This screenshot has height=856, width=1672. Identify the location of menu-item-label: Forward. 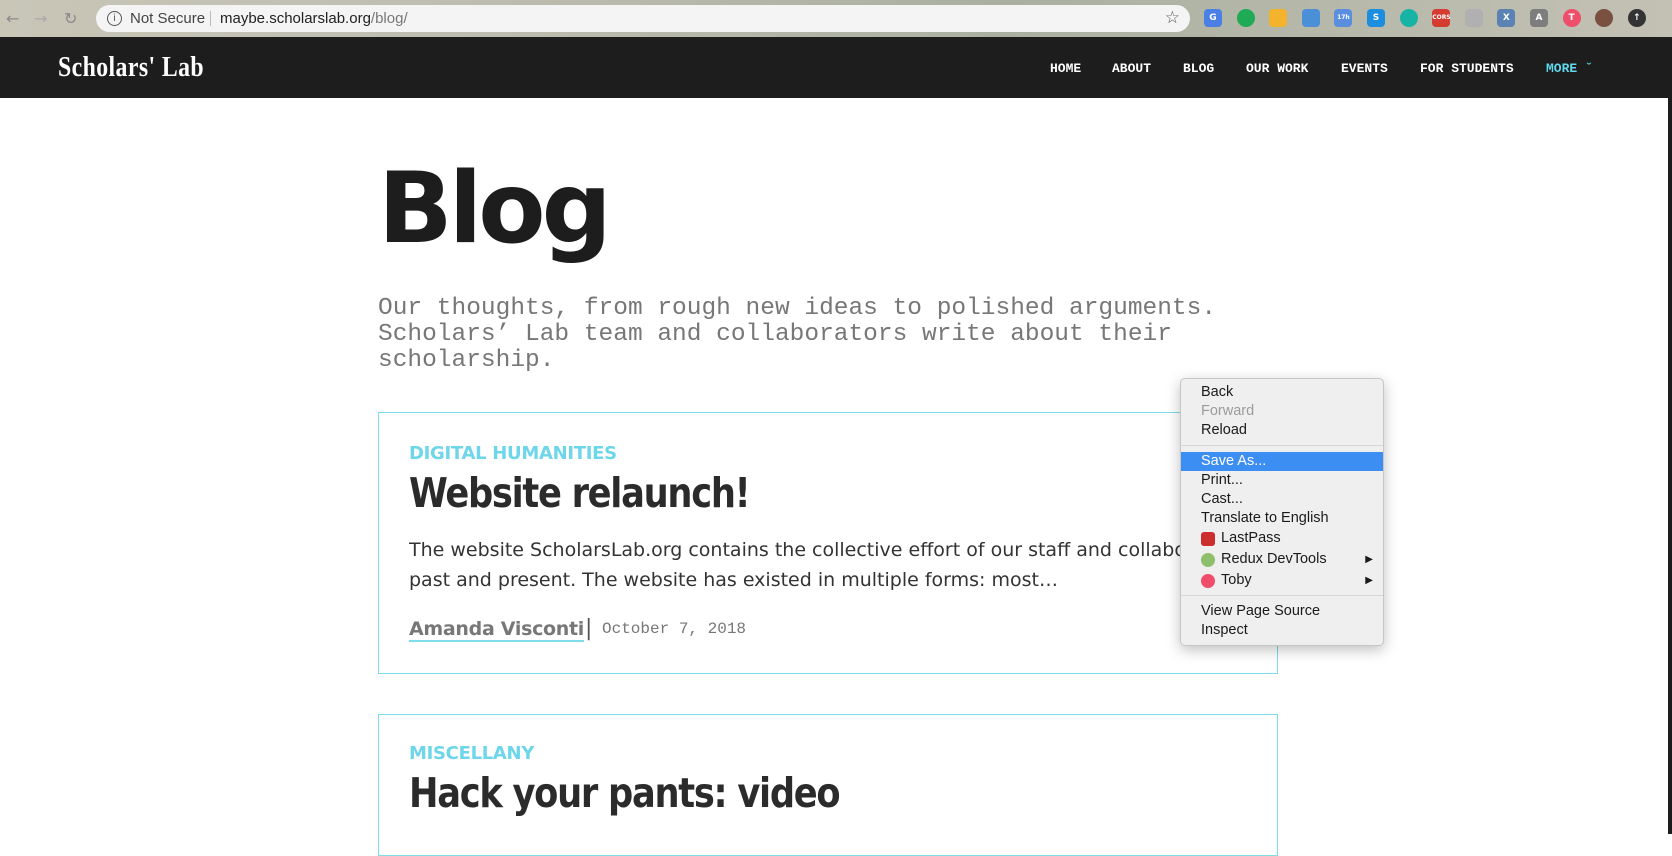
(1228, 411).